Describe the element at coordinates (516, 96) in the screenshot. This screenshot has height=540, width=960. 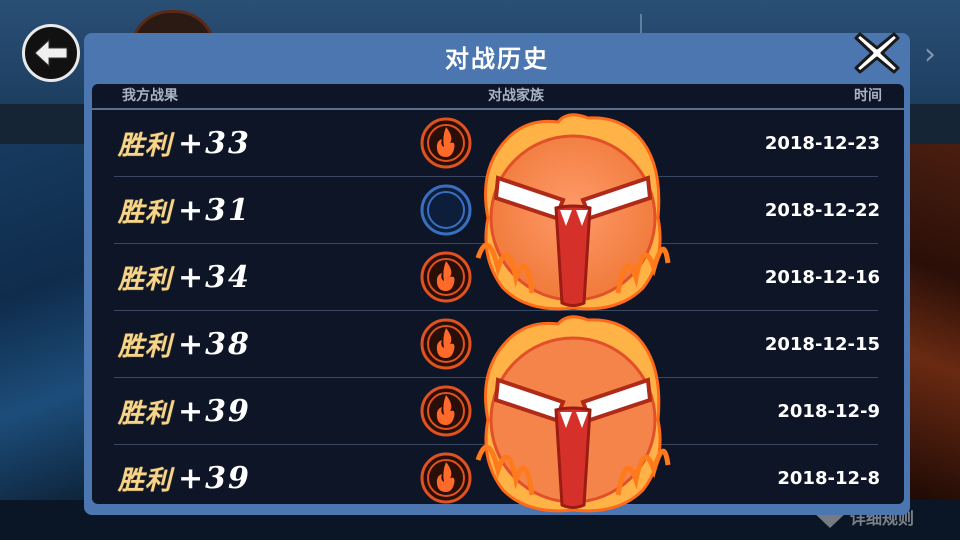
I see `column-header-clan: 对战家族` at that location.